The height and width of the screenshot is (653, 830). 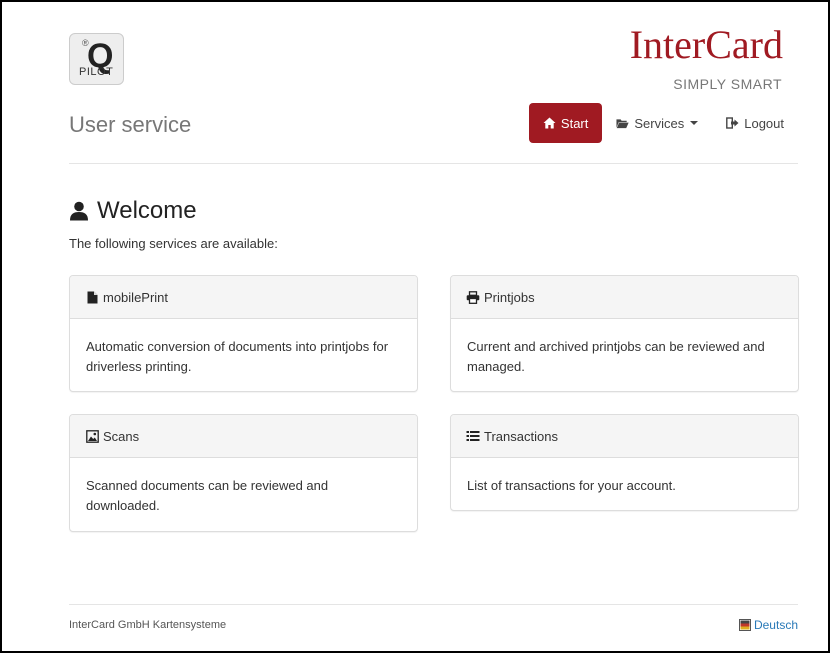 What do you see at coordinates (243, 297) in the screenshot?
I see `panel-header: mobilePrint` at bounding box center [243, 297].